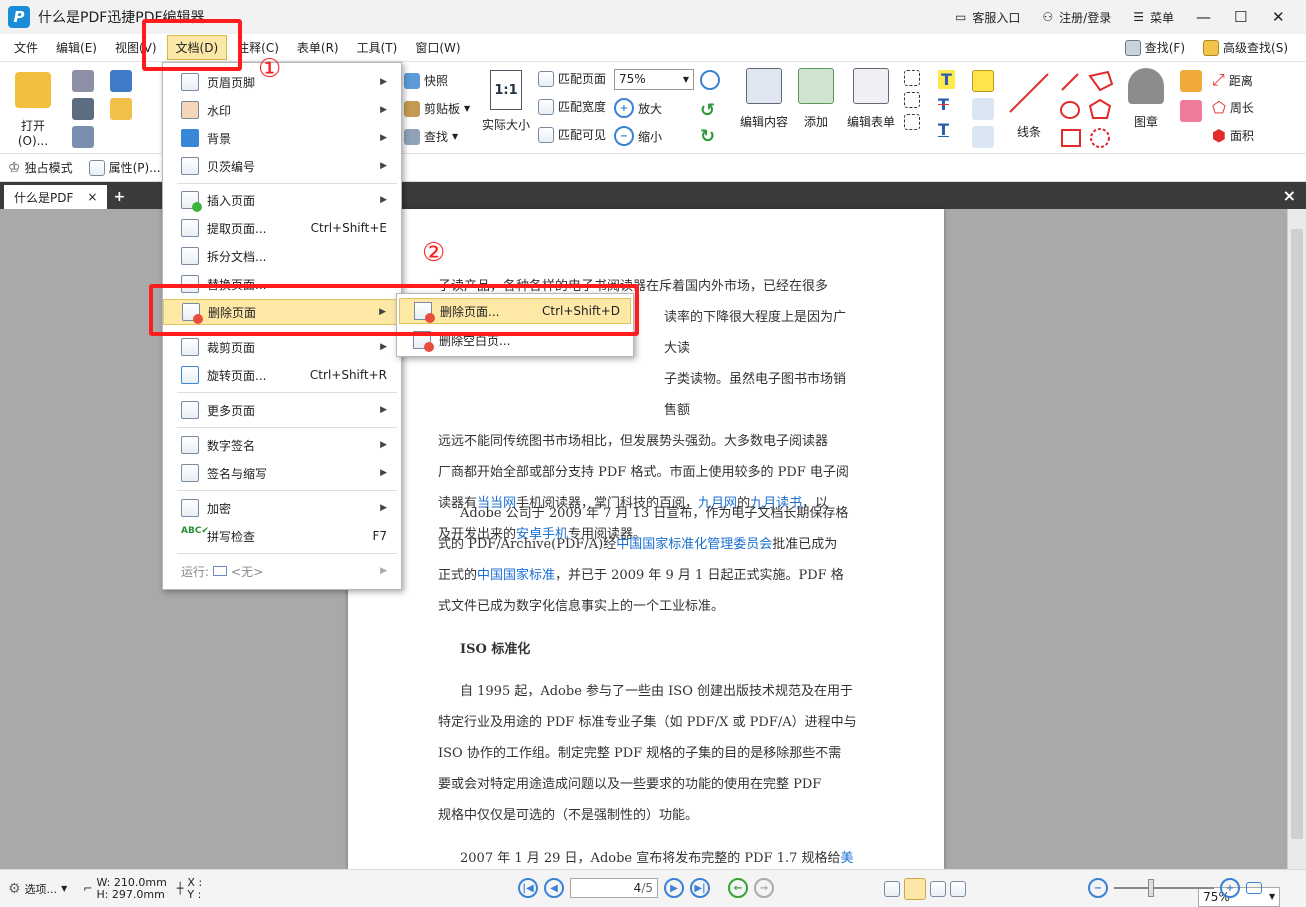 This screenshot has height=907, width=1306. I want to click on menu-extract-page: 提取页面... Ctrl+Shift+E, so click(282, 228).